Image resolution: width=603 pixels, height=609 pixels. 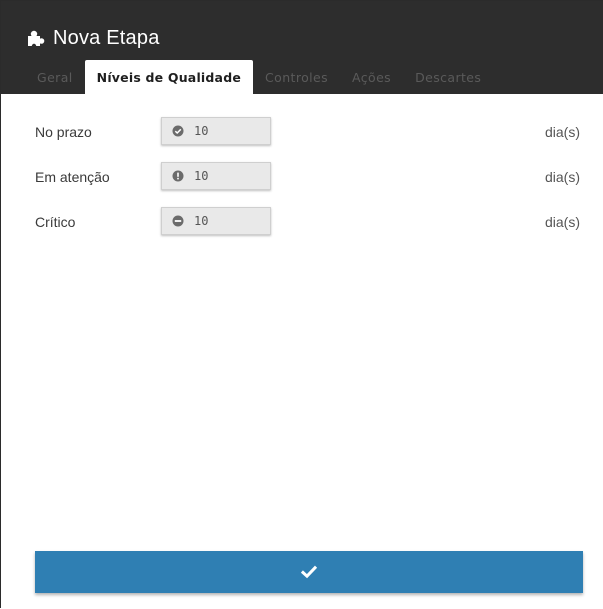 I want to click on critico-days-input: 10, so click(x=216, y=221).